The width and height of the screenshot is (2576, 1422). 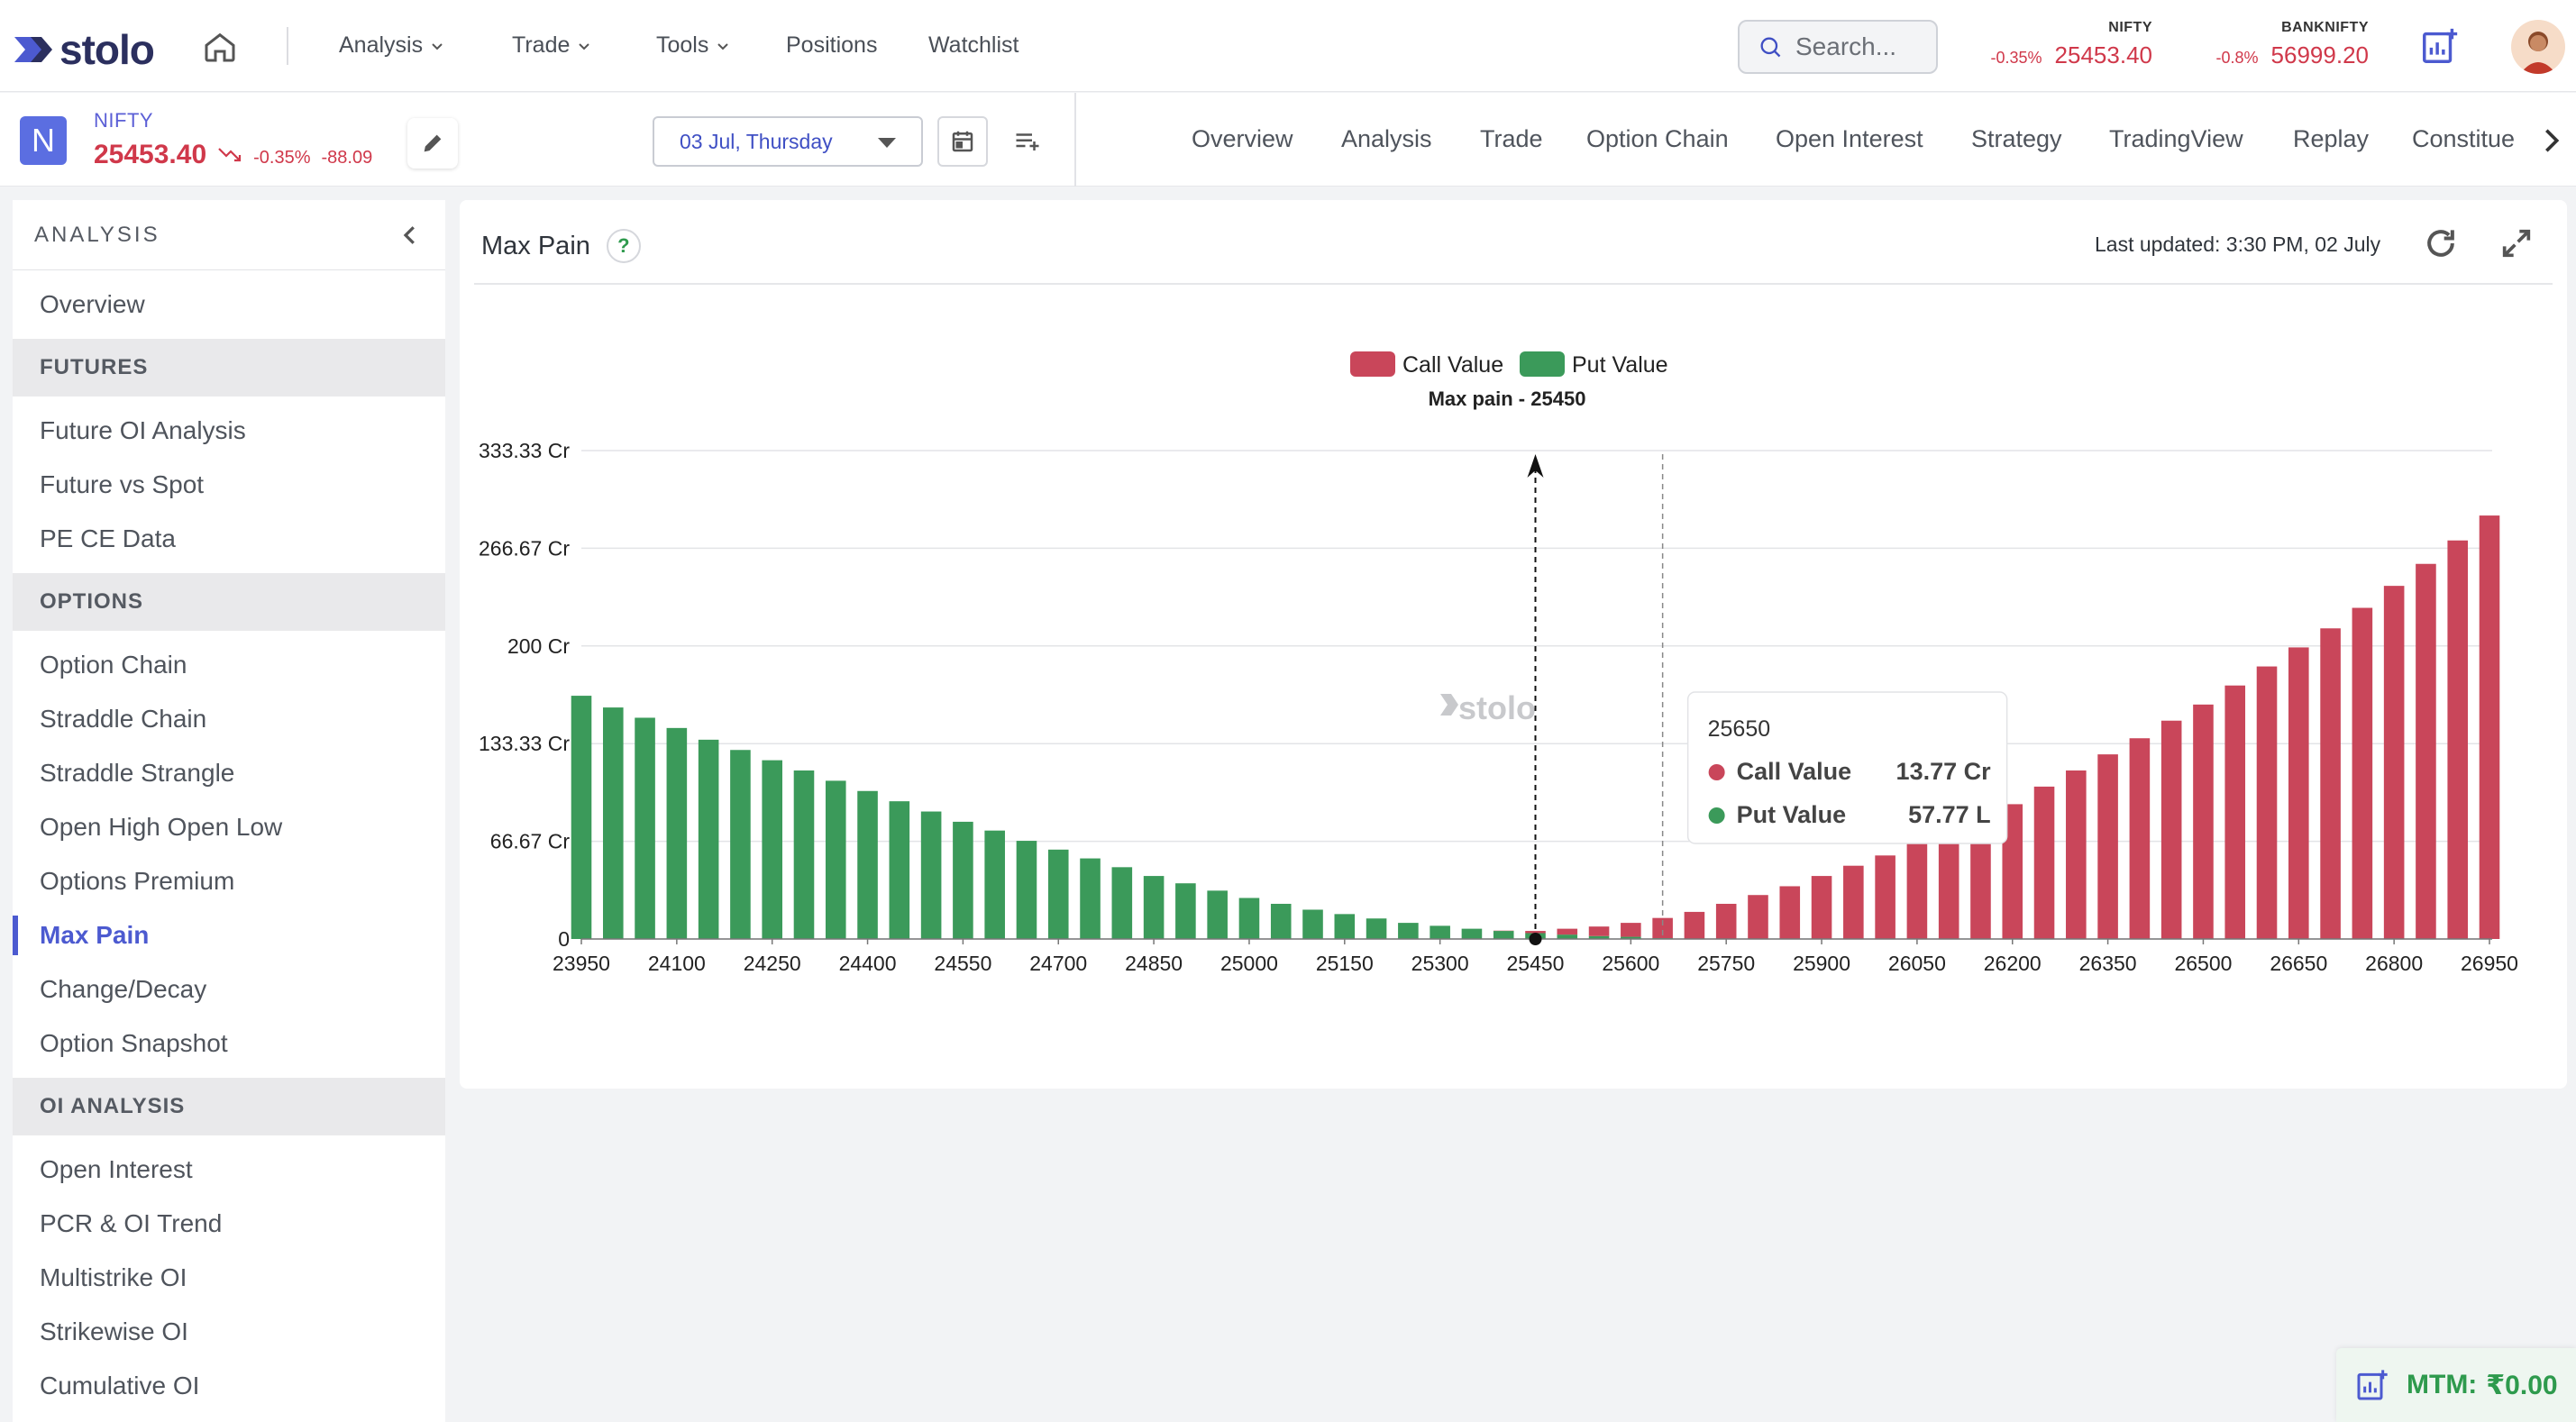 I want to click on nav-tools: Tools, so click(x=693, y=45).